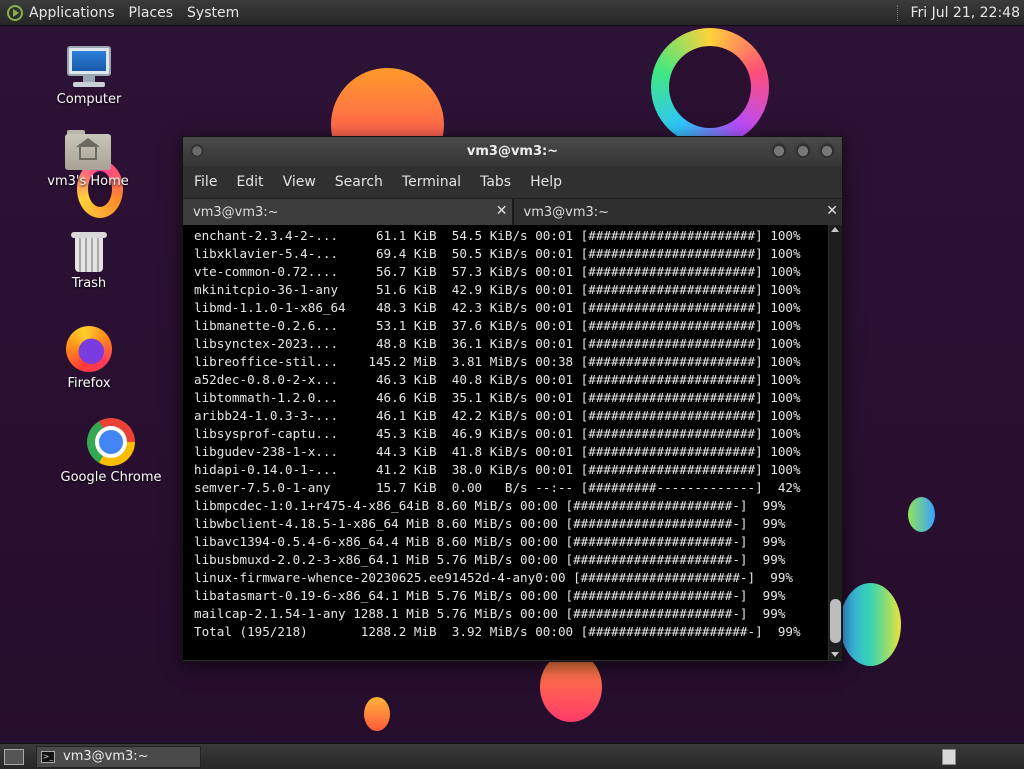 Image resolution: width=1024 pixels, height=769 pixels. Describe the element at coordinates (72, 13) in the screenshot. I see `applications-menu: Applications` at that location.